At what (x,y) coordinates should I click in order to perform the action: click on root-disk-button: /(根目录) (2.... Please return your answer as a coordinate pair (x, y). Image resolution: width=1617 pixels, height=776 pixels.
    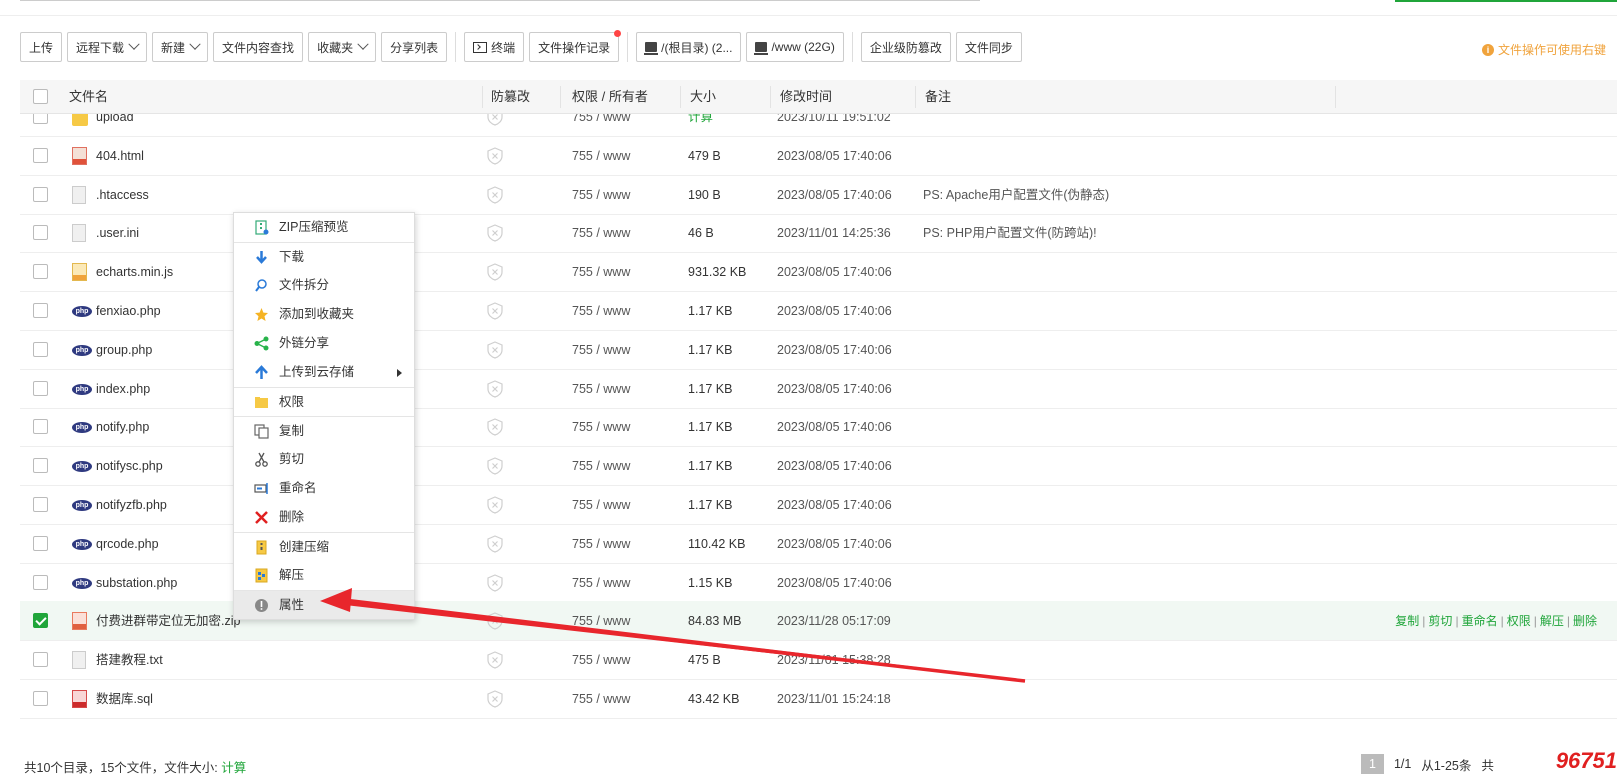
    Looking at the image, I should click on (689, 47).